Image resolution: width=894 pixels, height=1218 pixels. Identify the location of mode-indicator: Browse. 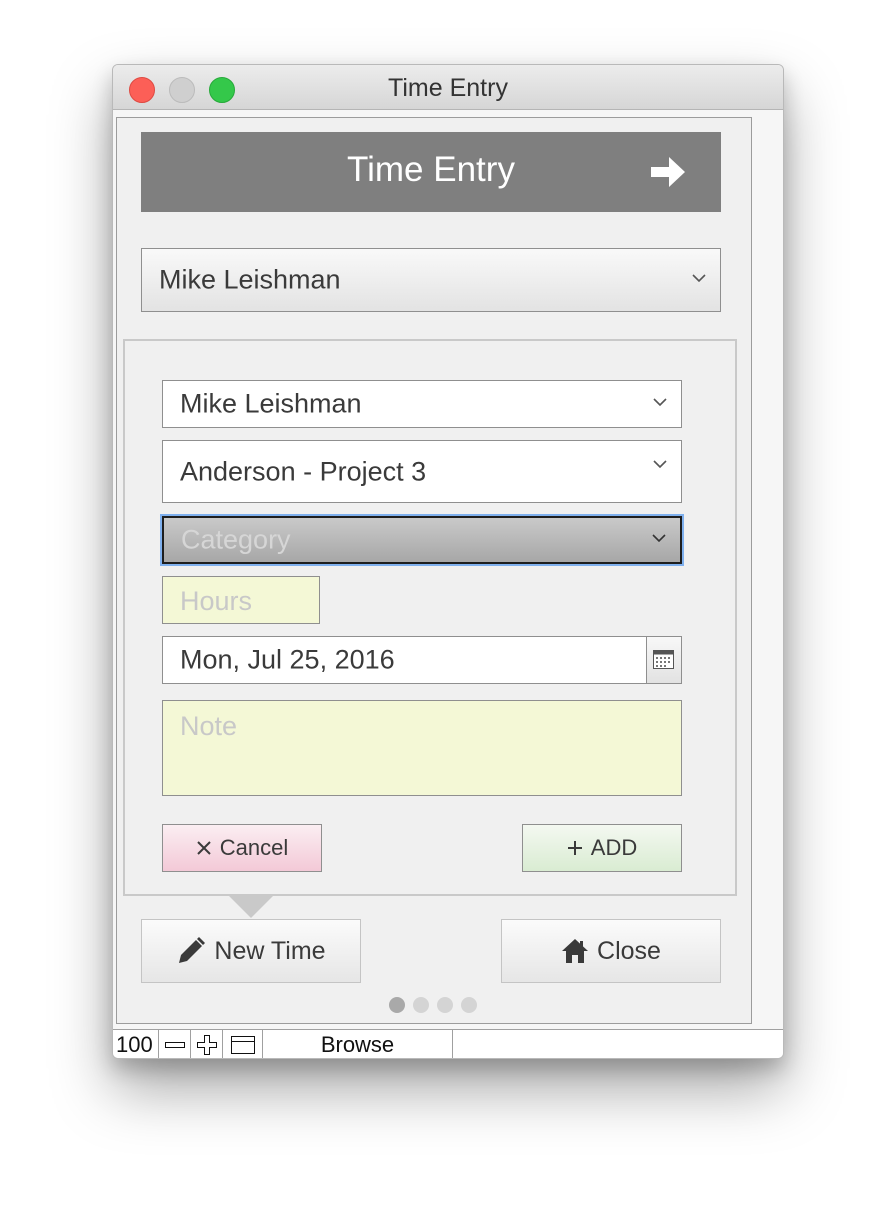
(358, 1044).